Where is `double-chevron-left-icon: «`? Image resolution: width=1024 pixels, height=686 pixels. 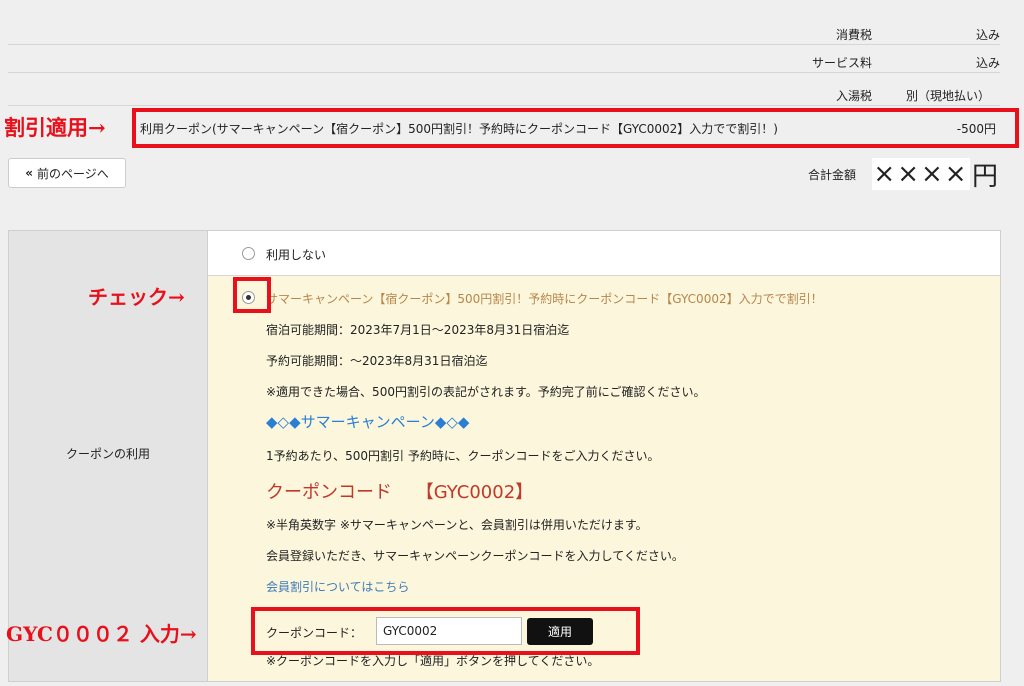
double-chevron-left-icon: « is located at coordinates (29, 173).